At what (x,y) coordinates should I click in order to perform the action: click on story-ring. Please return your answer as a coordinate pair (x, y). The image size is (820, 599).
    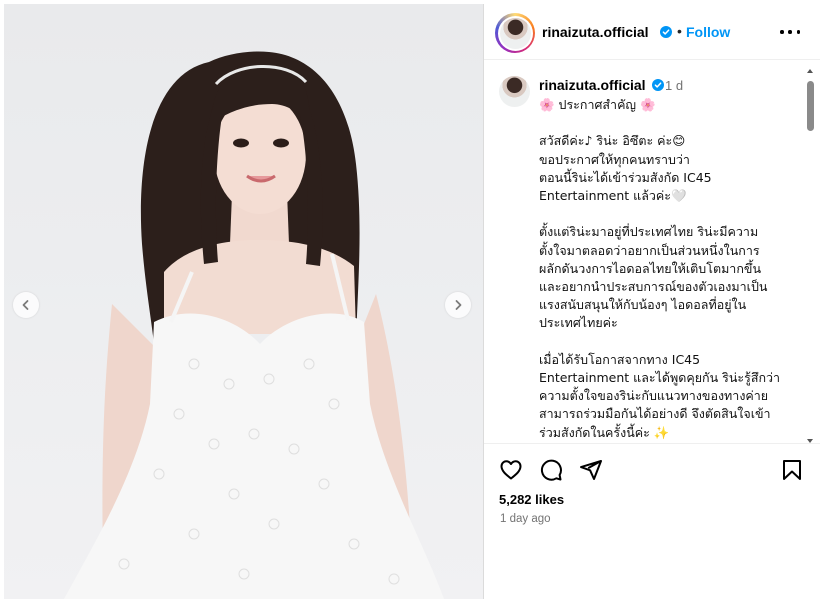
    Looking at the image, I should click on (515, 33).